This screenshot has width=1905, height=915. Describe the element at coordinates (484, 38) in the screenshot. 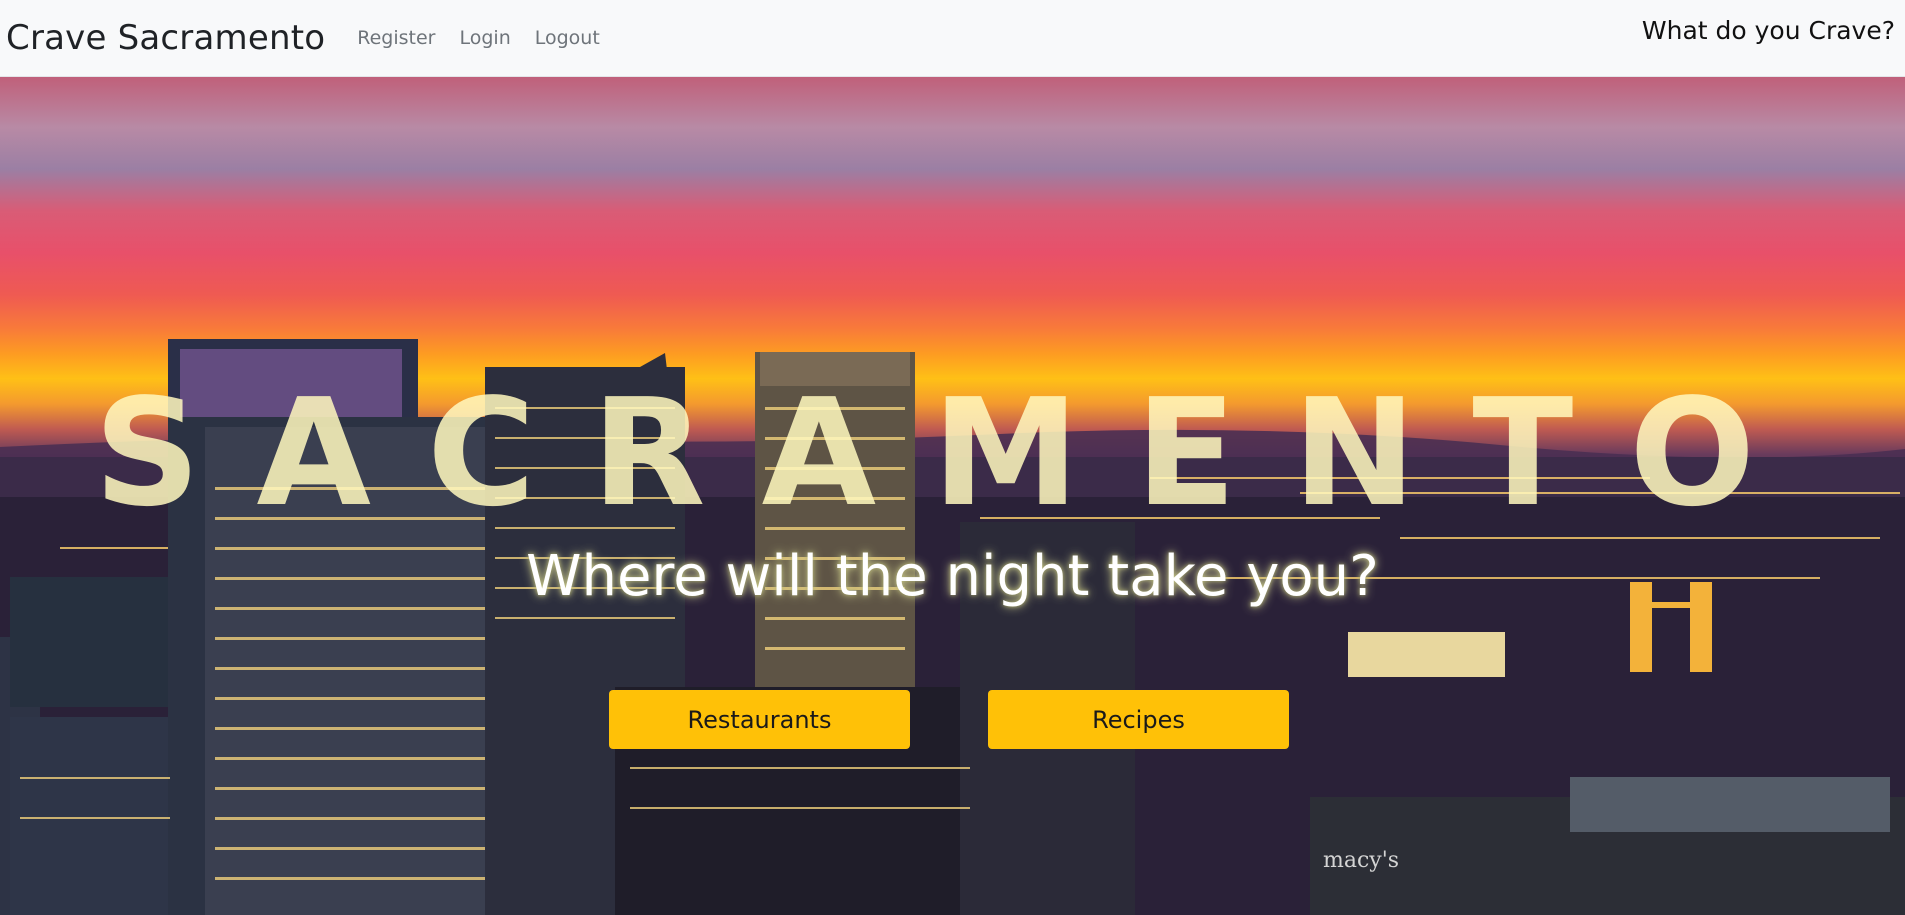

I see `login-link: Login` at that location.